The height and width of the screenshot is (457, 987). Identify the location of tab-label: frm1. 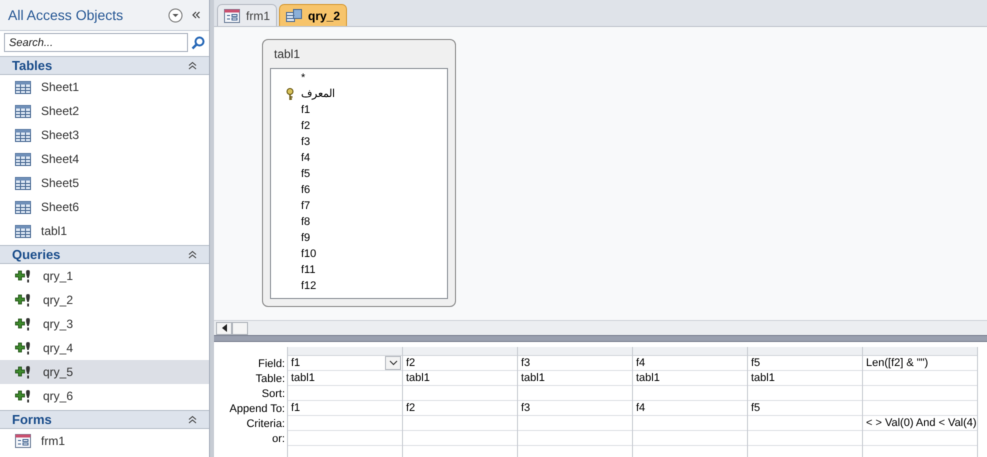
(258, 16).